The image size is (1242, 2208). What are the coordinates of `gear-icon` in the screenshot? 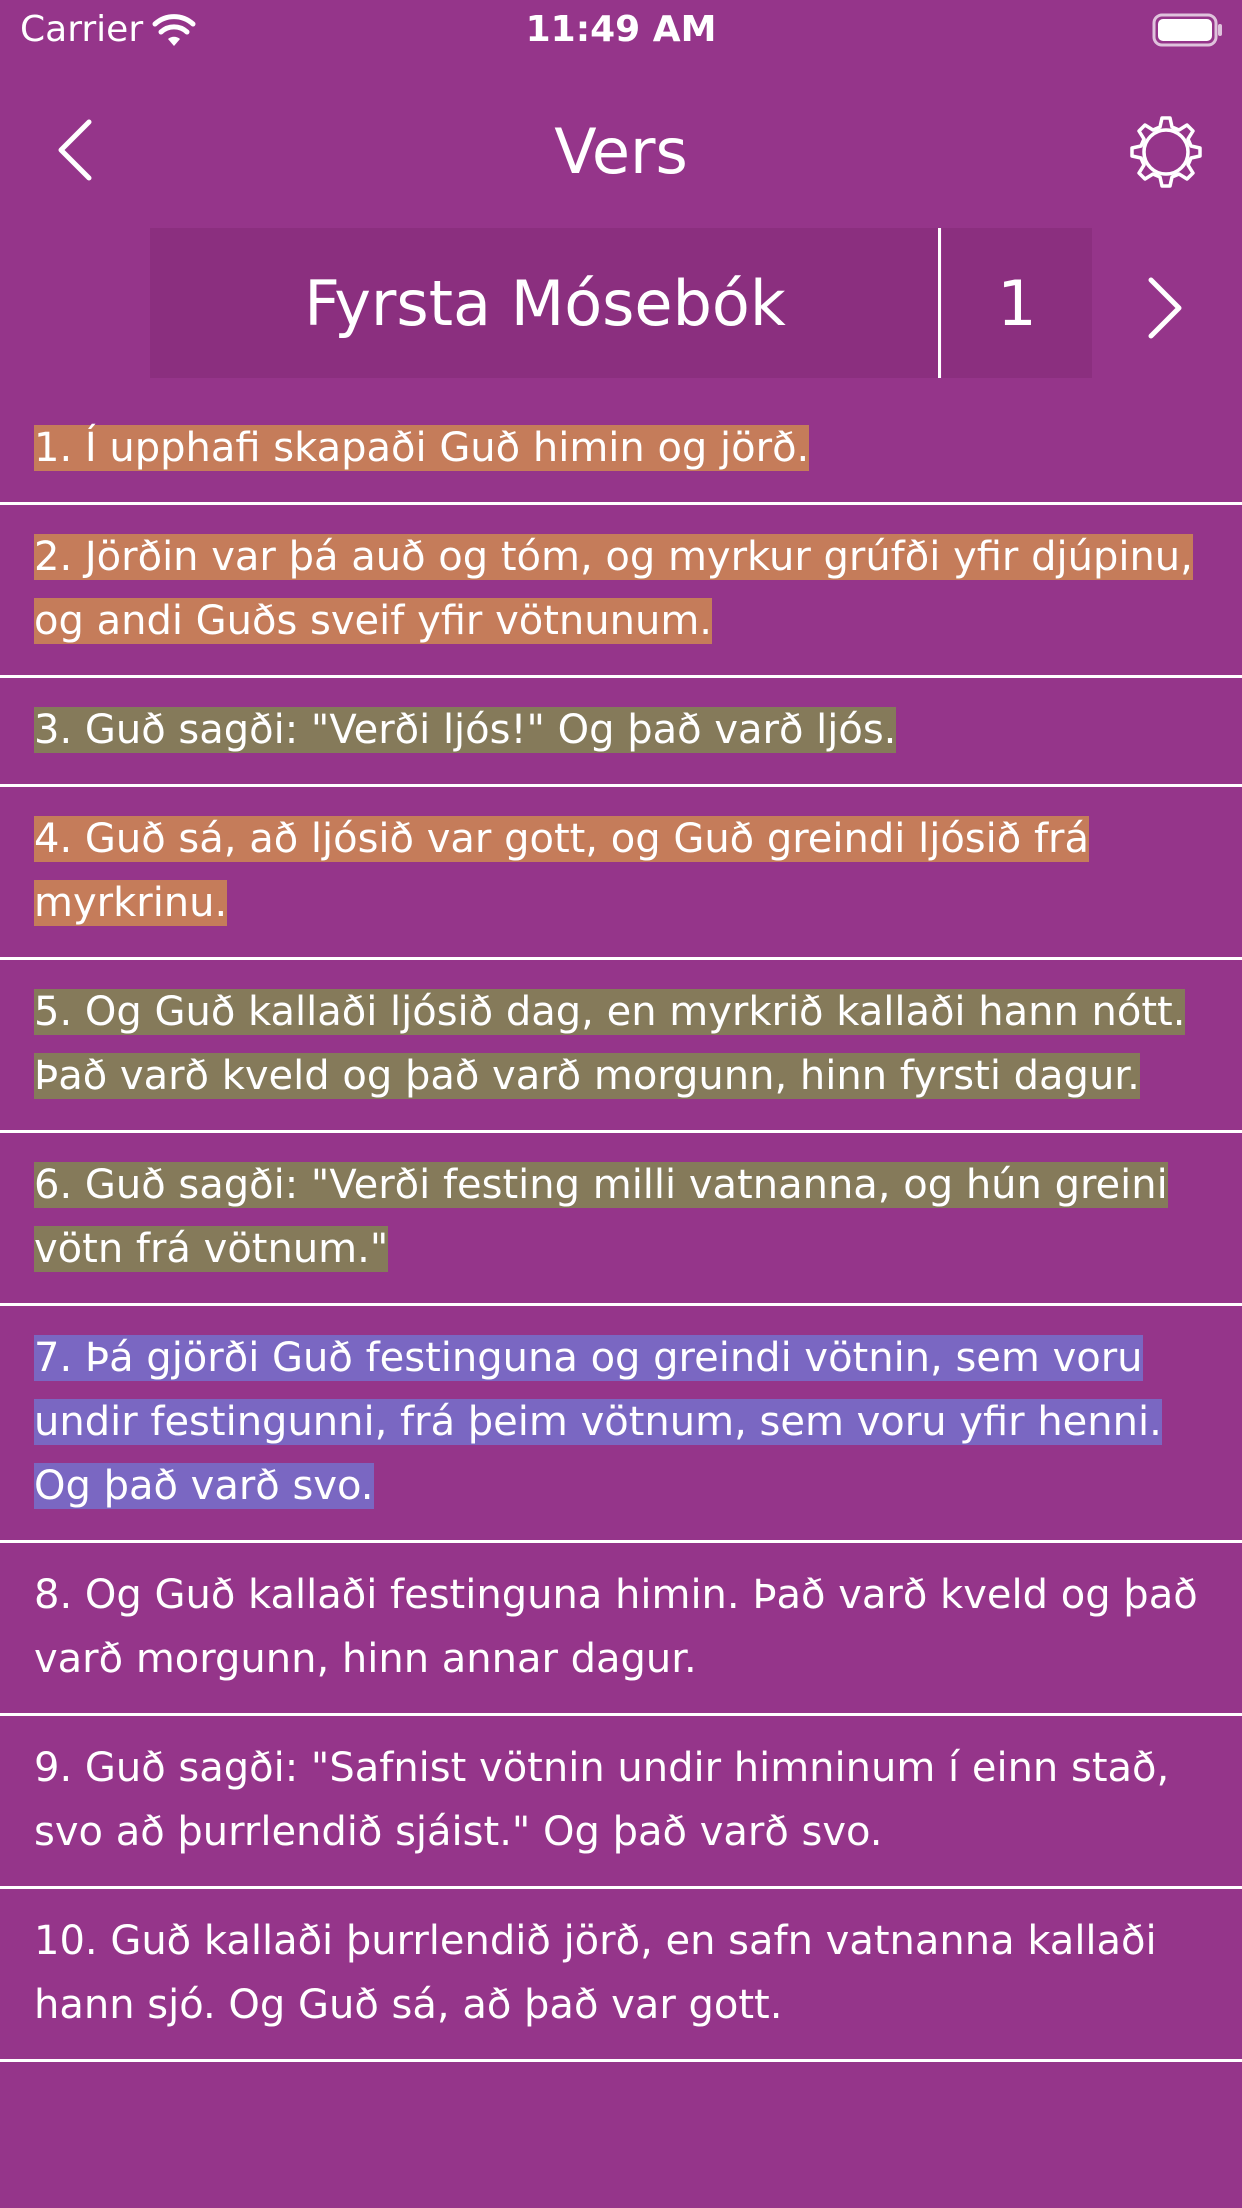 It's located at (1166, 152).